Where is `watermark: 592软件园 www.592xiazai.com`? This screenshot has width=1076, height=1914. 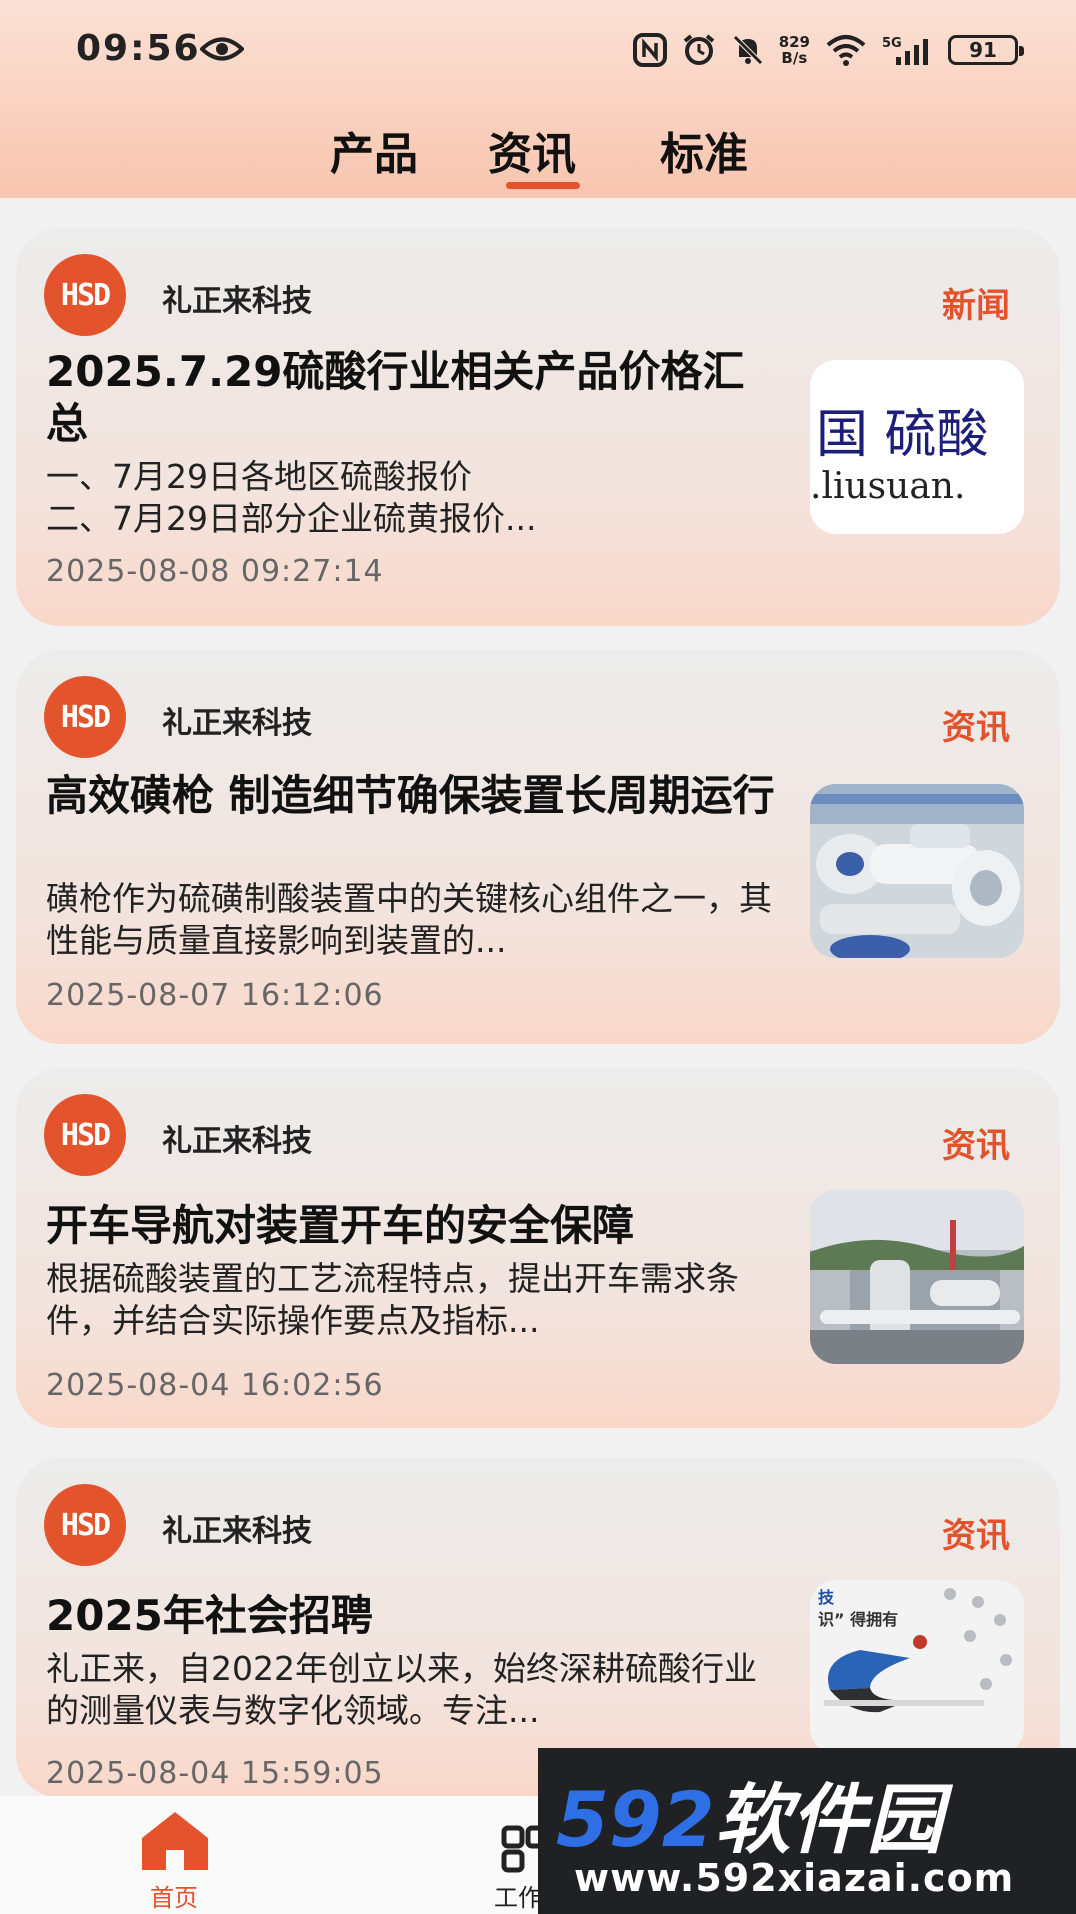
watermark: 592软件园 www.592xiazai.com is located at coordinates (807, 1831).